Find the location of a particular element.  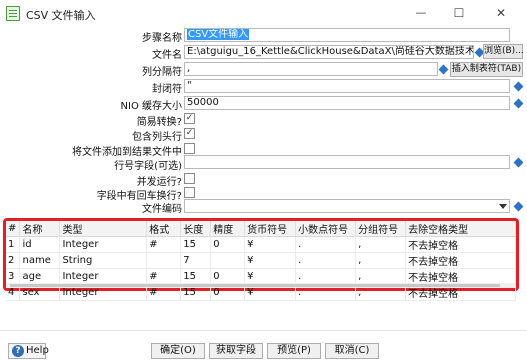

csv-file-icon is located at coordinates (13, 13).